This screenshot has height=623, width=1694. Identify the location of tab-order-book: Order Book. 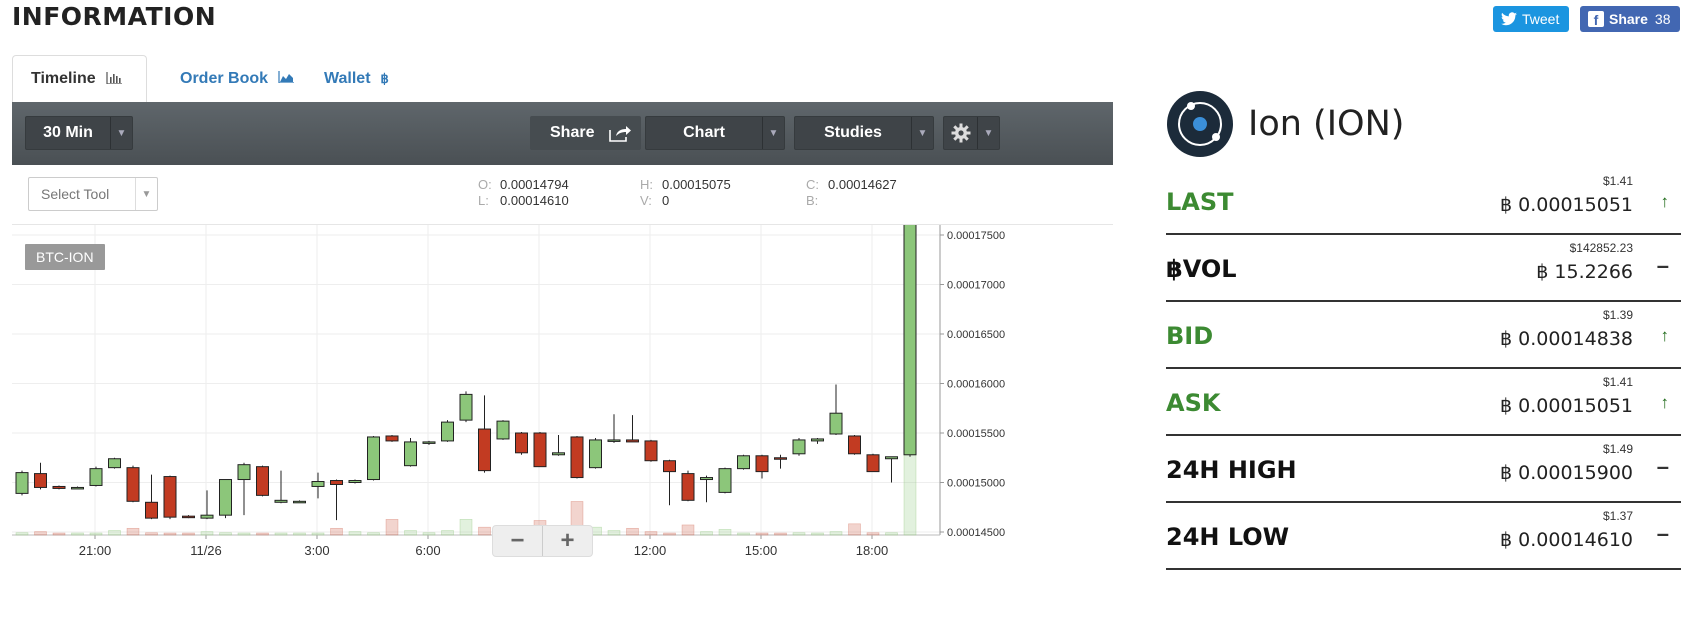
(237, 78).